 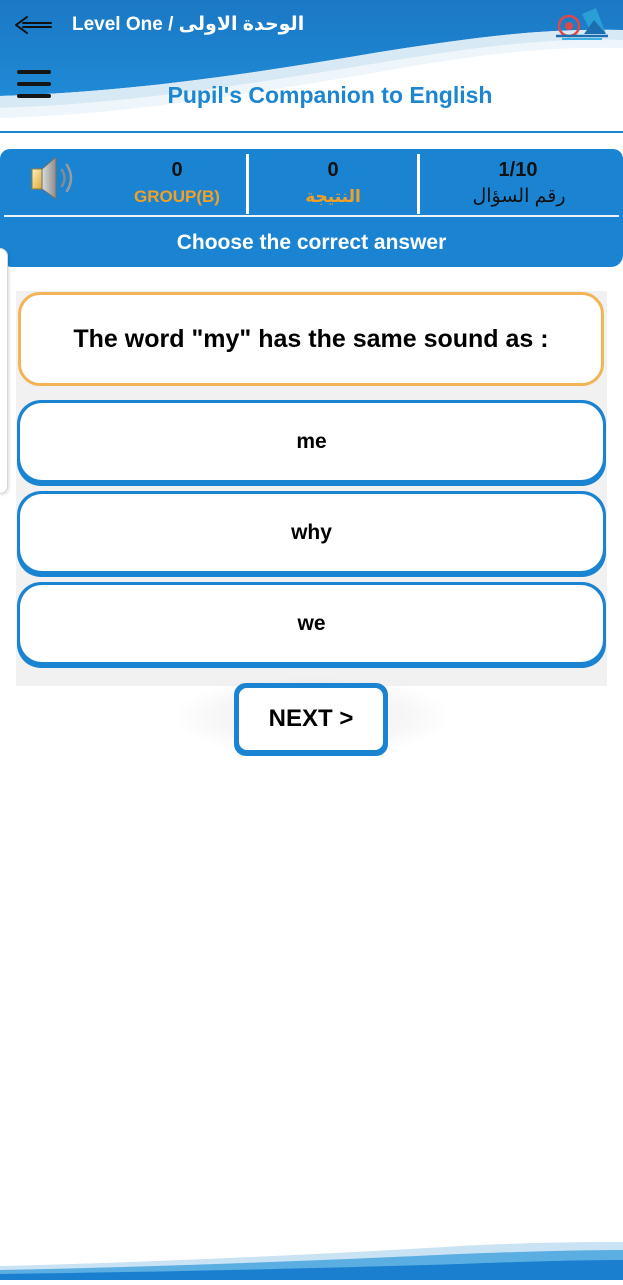 I want to click on answer-option-me: me, so click(x=311, y=443).